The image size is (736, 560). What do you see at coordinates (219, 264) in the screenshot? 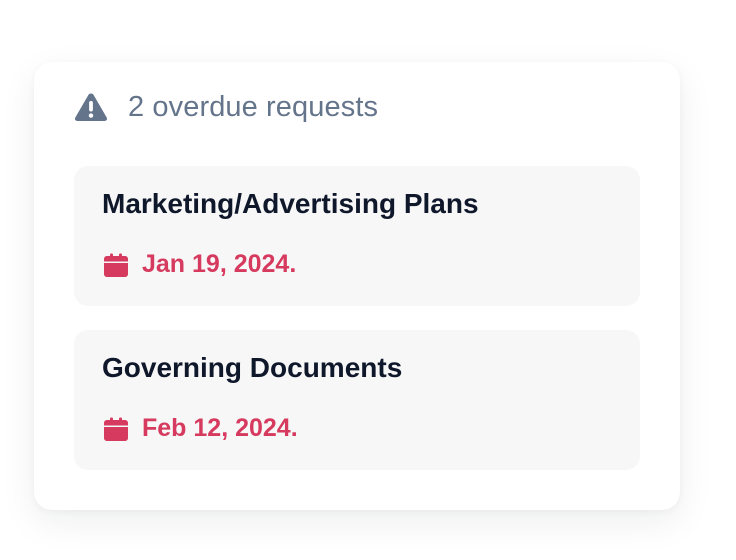
I see `due-date-text: Jan 19, 2024.` at bounding box center [219, 264].